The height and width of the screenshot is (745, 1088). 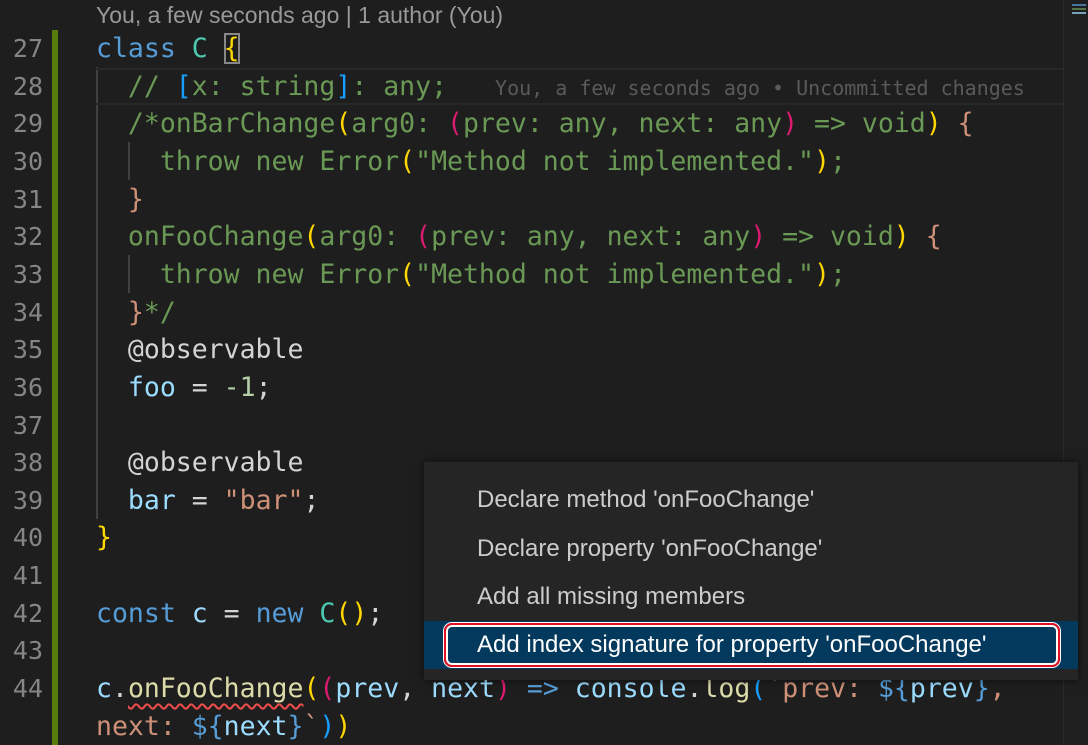 I want to click on blame-header: You, a few seconds ago | 1 author (You), so click(x=299, y=15).